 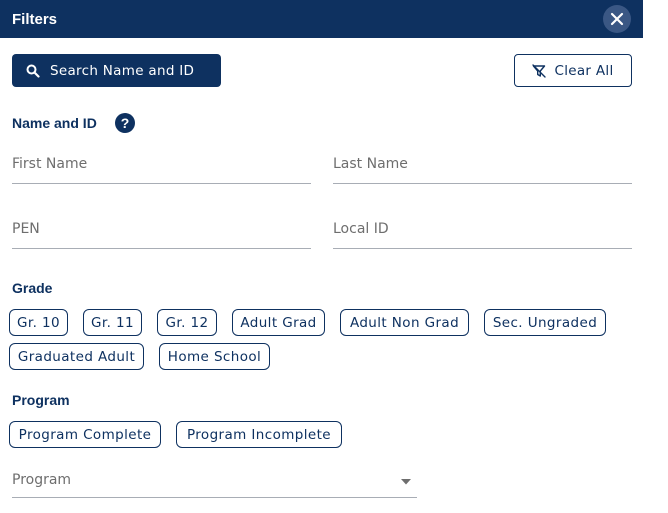 What do you see at coordinates (33, 71) in the screenshot?
I see `search-icon` at bounding box center [33, 71].